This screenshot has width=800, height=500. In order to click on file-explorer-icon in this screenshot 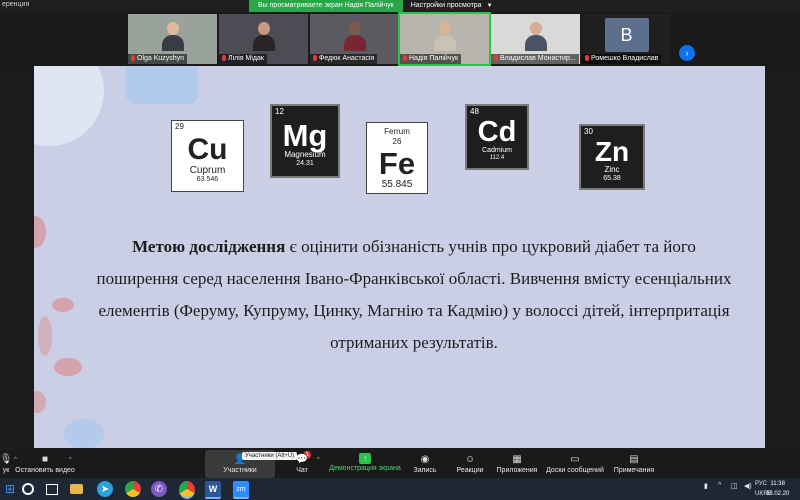, I will do `click(76, 489)`.